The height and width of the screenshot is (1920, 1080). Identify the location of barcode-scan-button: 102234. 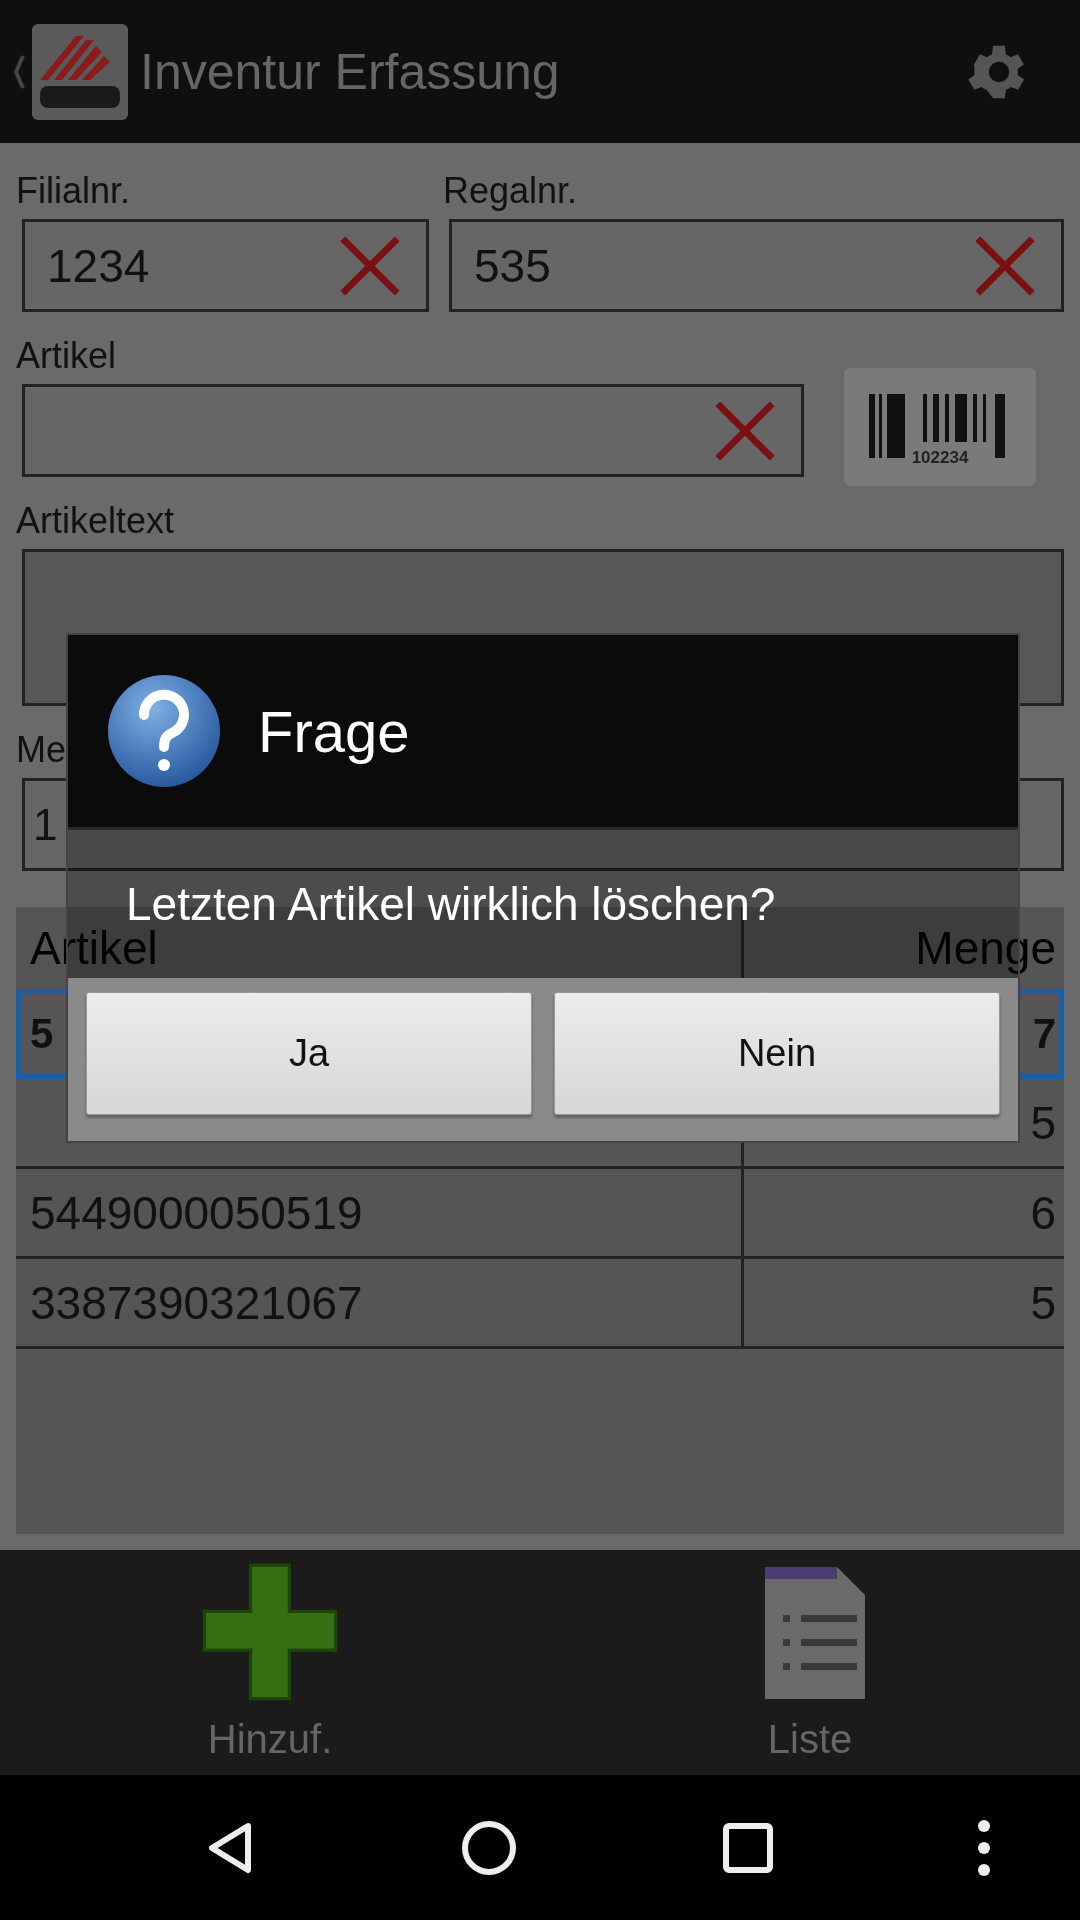
(940, 427).